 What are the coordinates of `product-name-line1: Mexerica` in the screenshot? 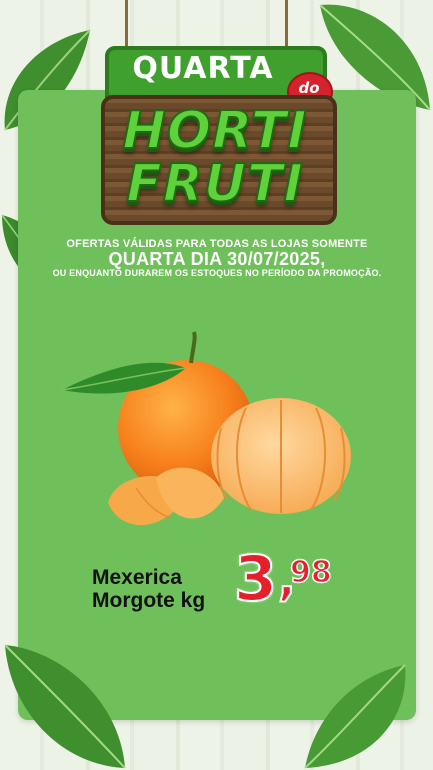 It's located at (137, 577).